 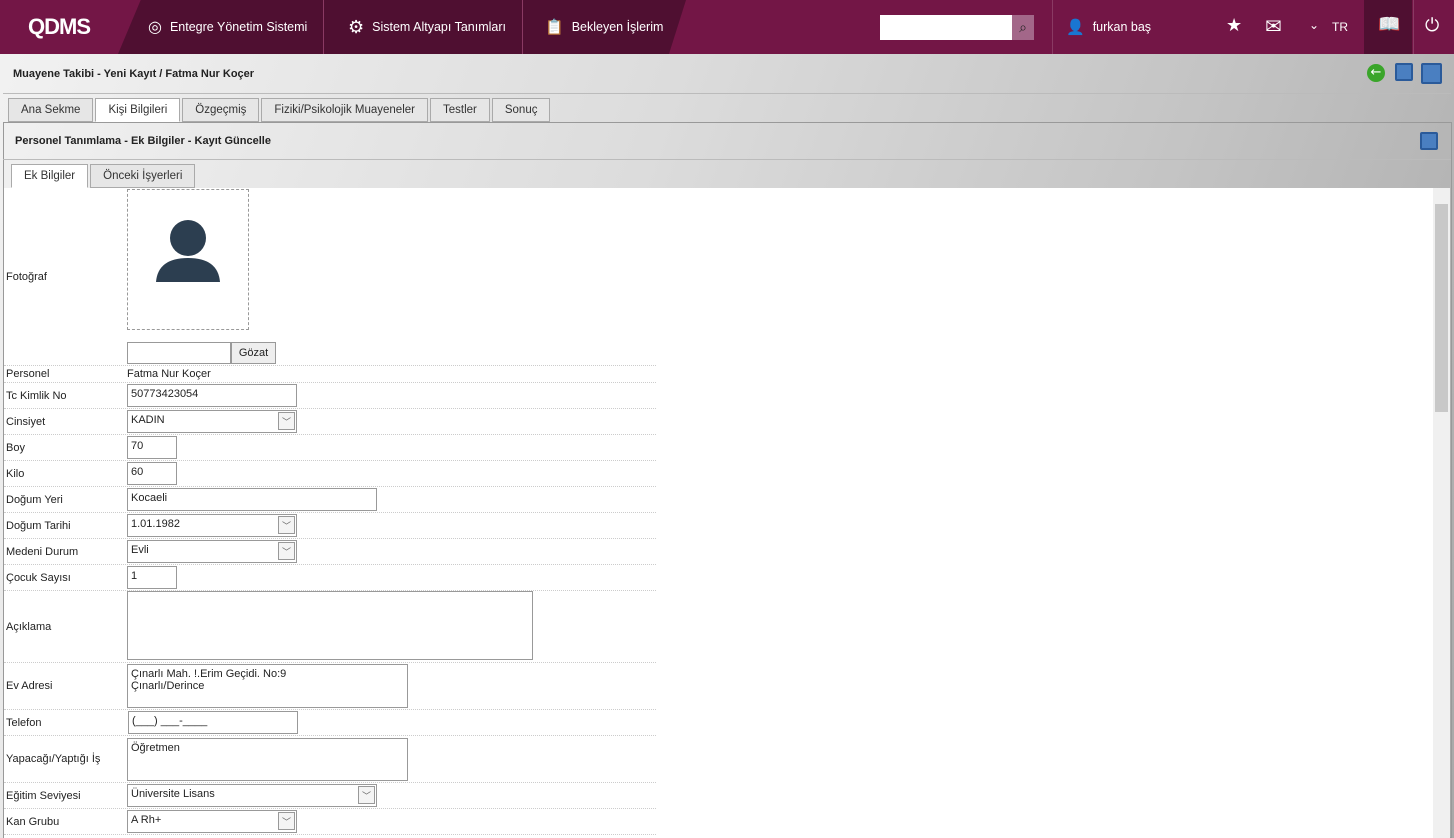 I want to click on manual-button: 📖, so click(x=1388, y=27).